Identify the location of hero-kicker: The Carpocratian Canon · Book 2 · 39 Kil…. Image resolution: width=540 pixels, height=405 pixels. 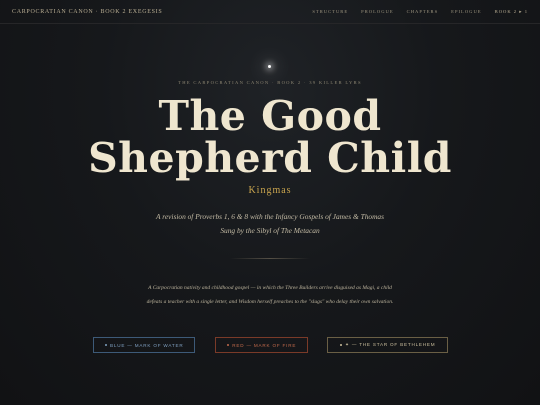
(270, 82).